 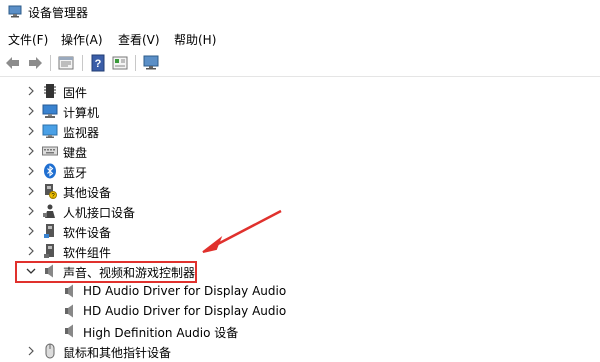 I want to click on menu-help: 帮助(H), so click(x=195, y=39).